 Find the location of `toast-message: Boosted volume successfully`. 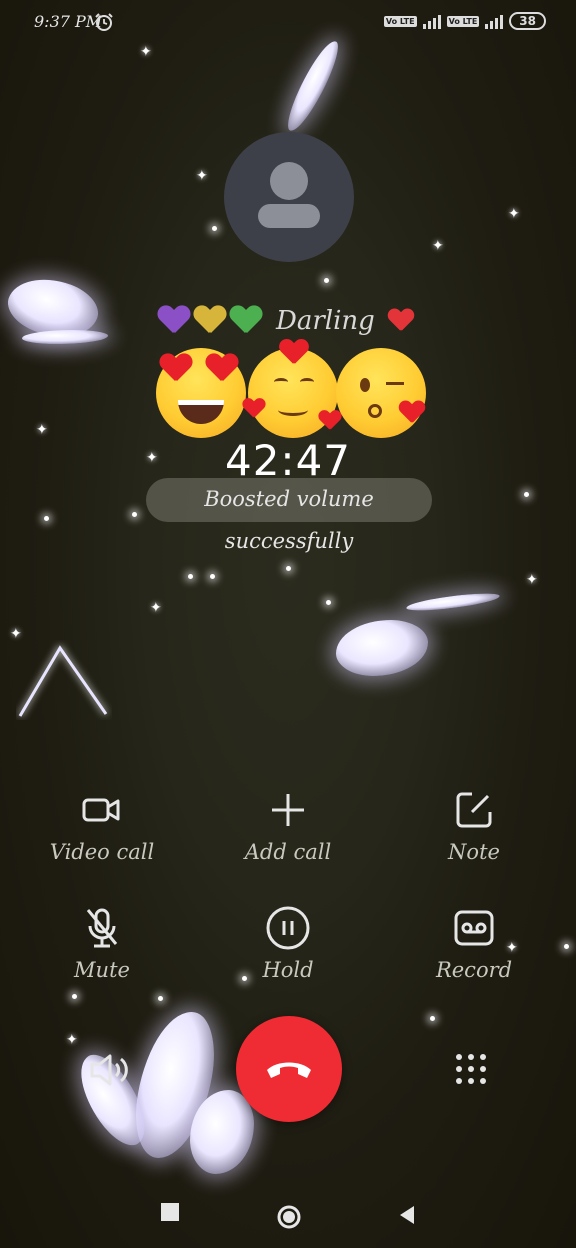

toast-message: Boosted volume successfully is located at coordinates (289, 515).